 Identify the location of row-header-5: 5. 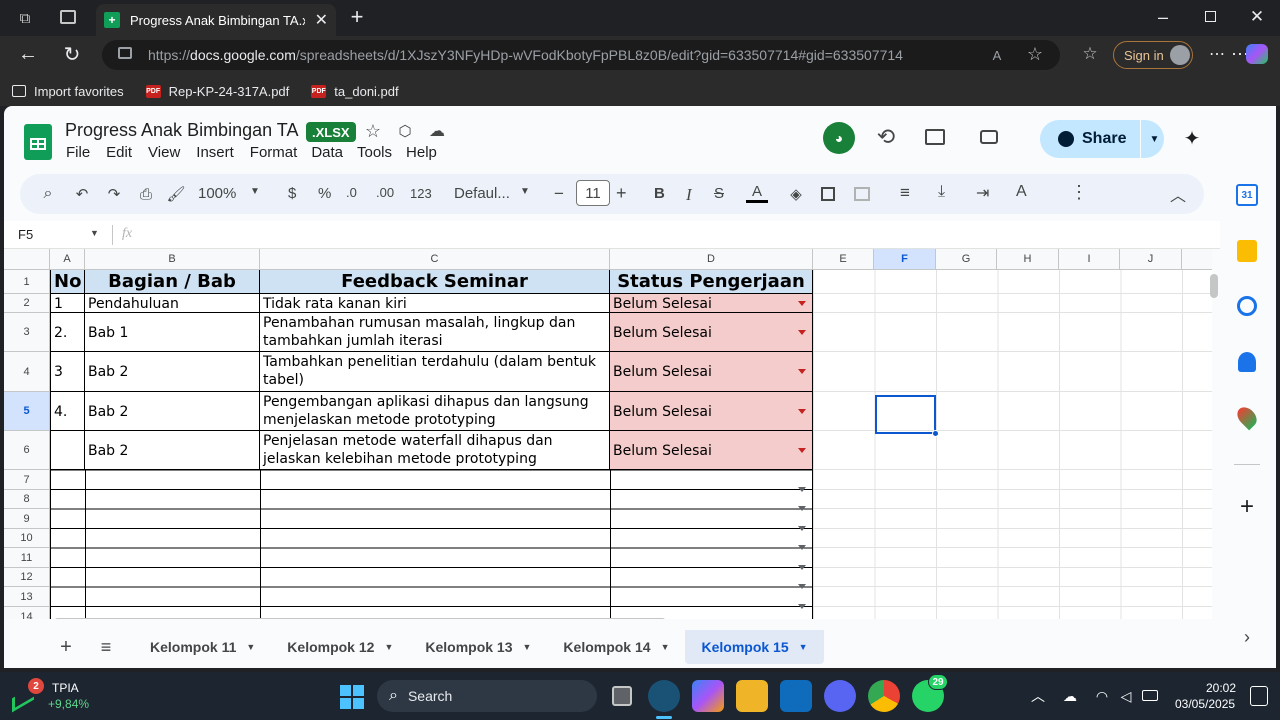
(27, 411).